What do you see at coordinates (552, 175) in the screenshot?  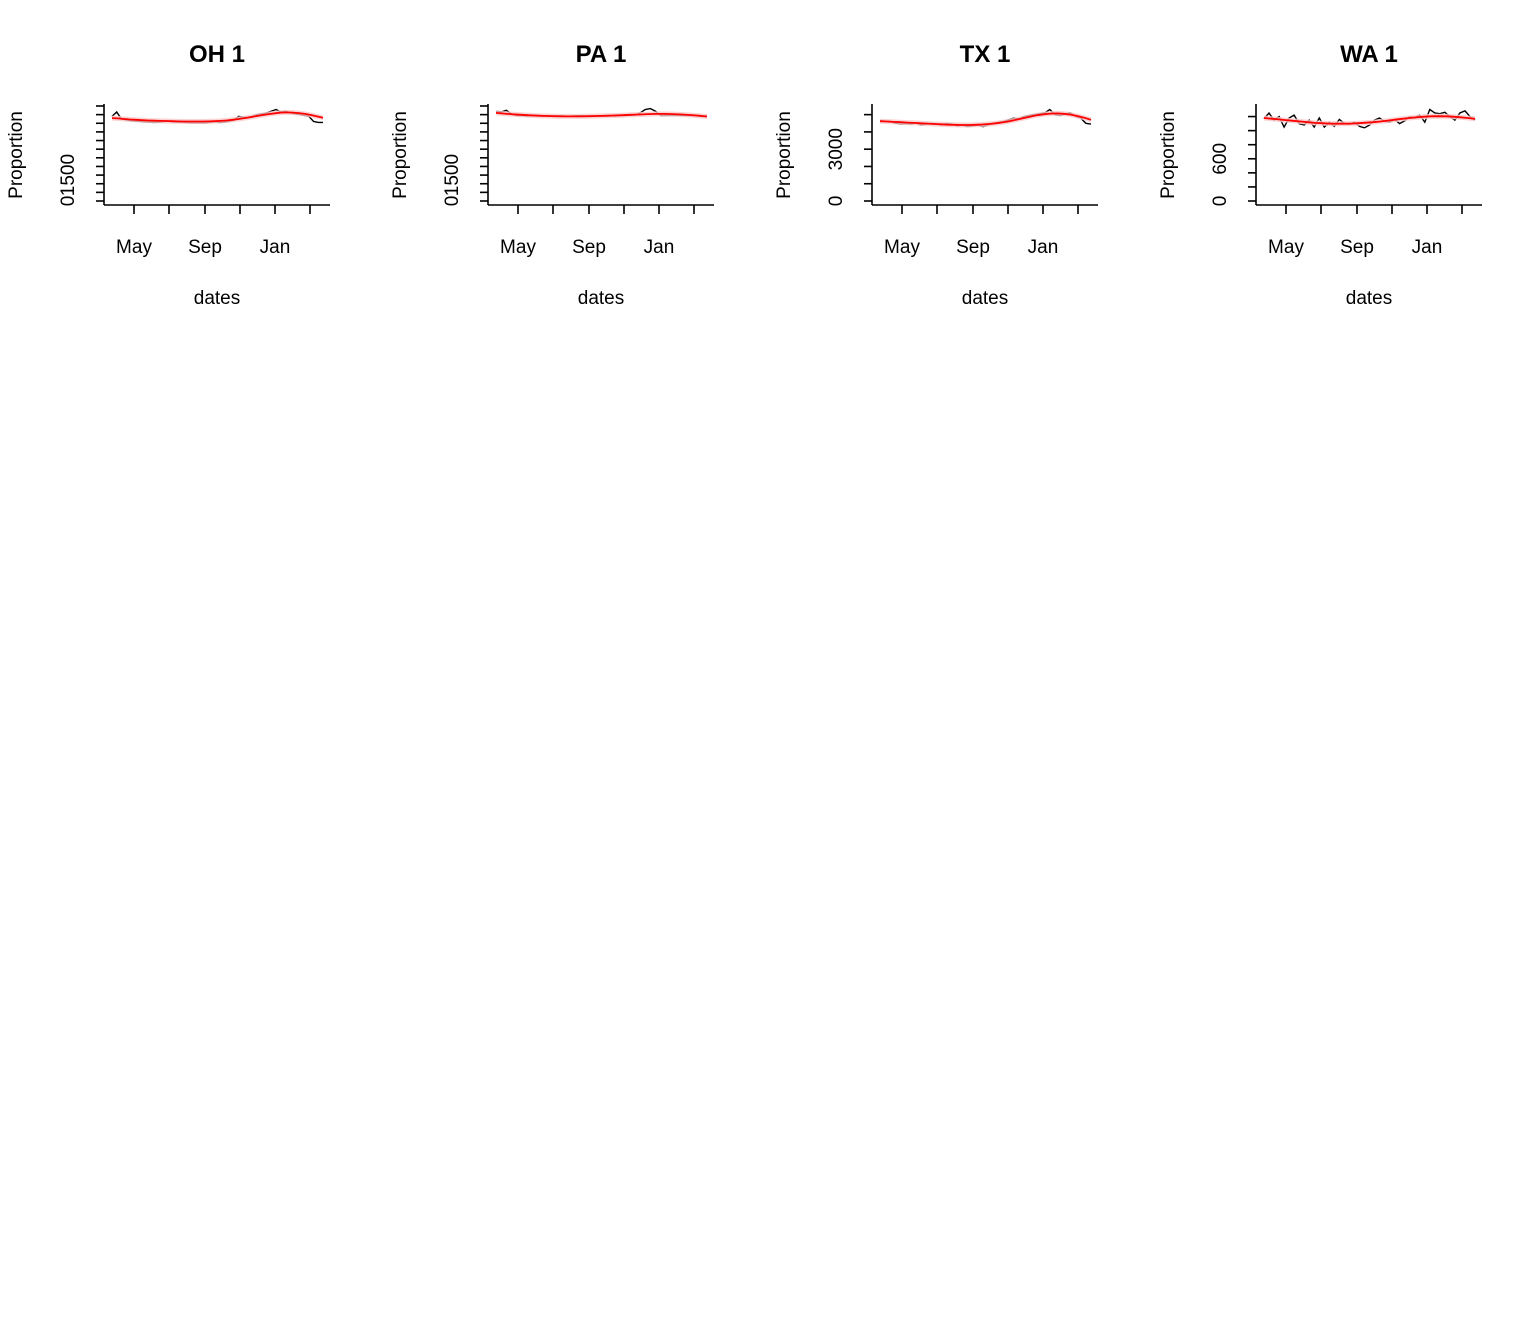 I see `panel-pa-1: PA 1 01500 Proportion May Sep Jan dates` at bounding box center [552, 175].